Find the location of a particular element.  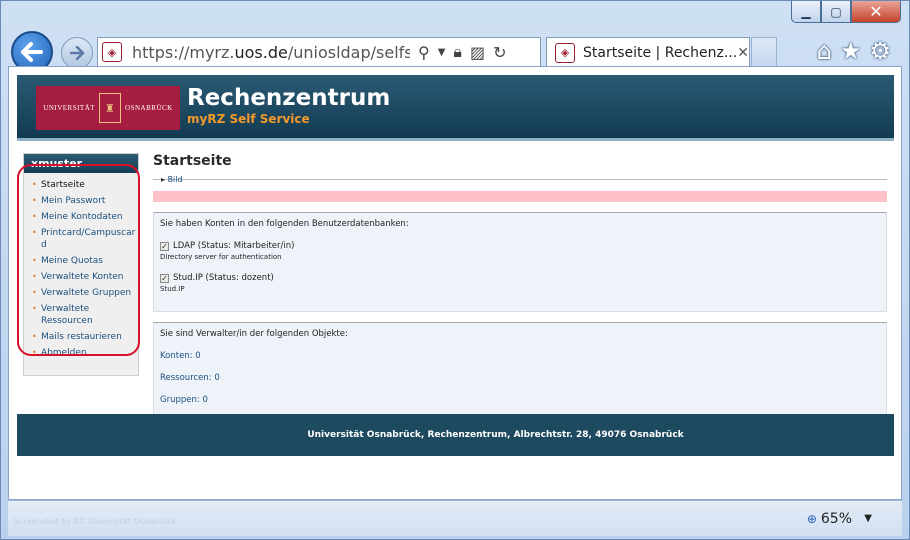

new-tab-button is located at coordinates (764, 52).